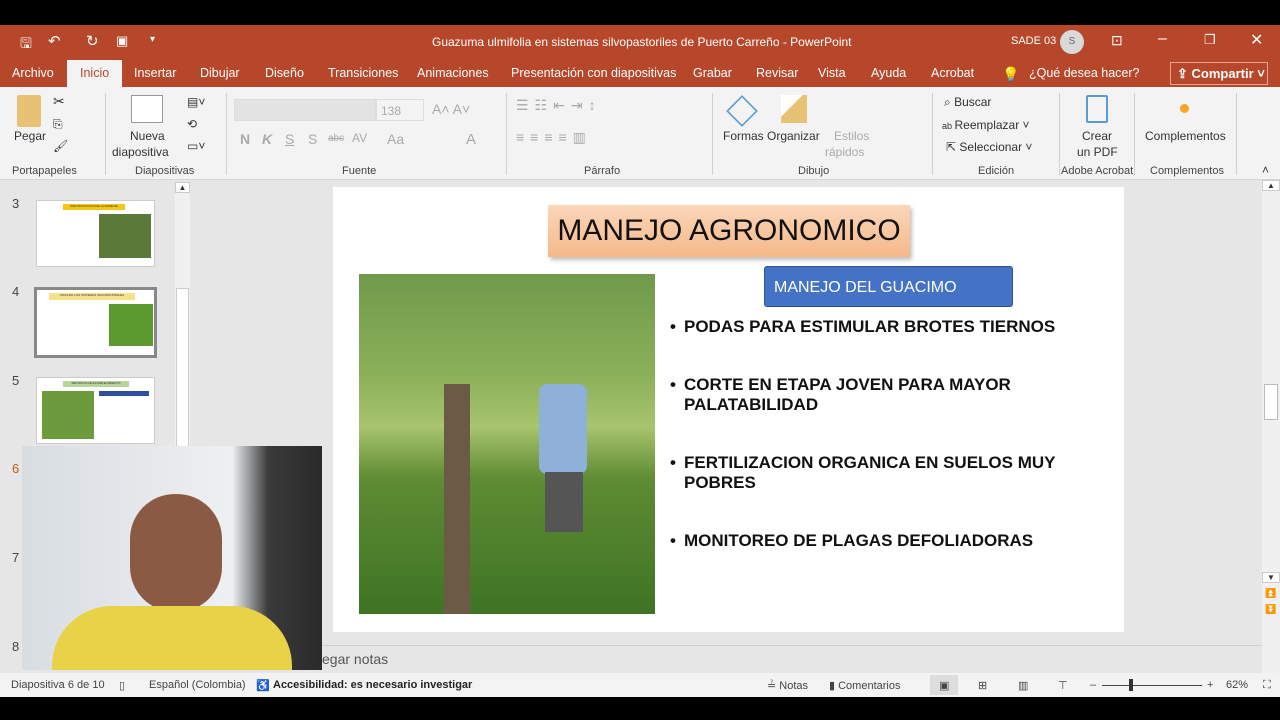  I want to click on fit-slide-icon: ⛶, so click(1267, 685).